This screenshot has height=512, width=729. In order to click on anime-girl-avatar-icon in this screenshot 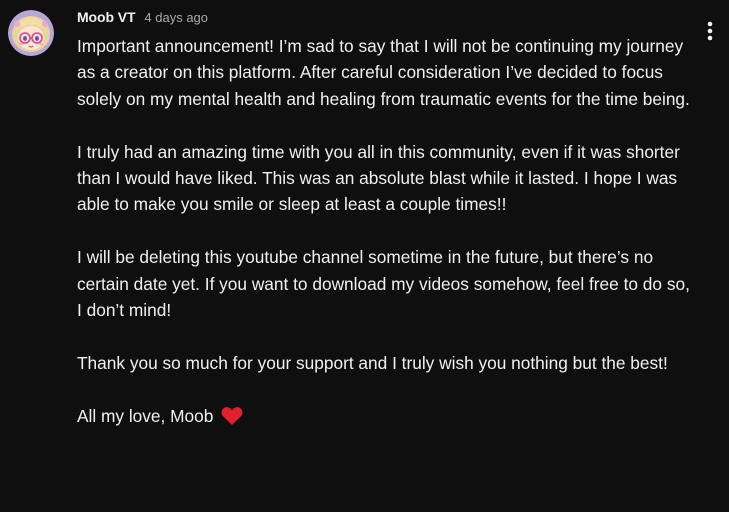, I will do `click(31, 33)`.